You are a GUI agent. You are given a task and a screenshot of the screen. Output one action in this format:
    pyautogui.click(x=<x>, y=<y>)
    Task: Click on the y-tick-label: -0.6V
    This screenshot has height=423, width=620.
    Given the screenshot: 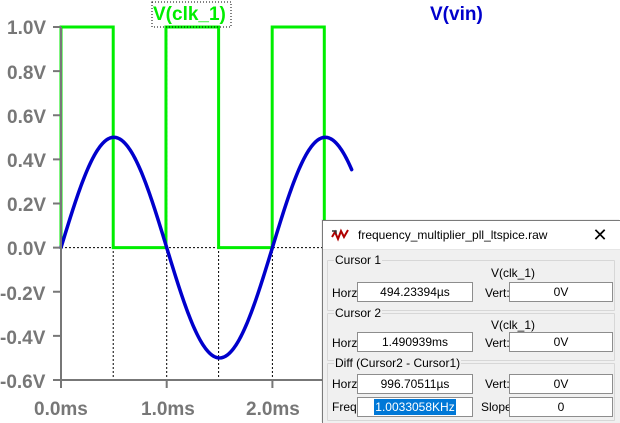 What is the action you would take?
    pyautogui.click(x=23, y=382)
    